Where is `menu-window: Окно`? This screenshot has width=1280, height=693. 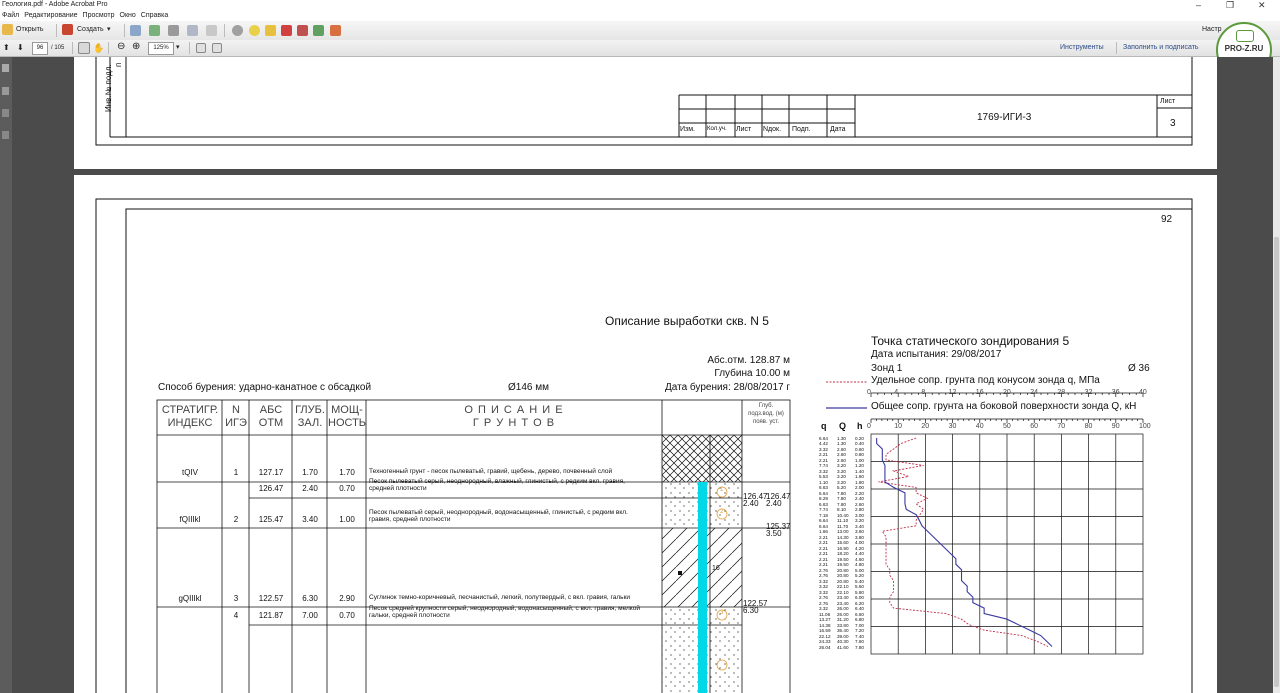
menu-window: Окно is located at coordinates (128, 15).